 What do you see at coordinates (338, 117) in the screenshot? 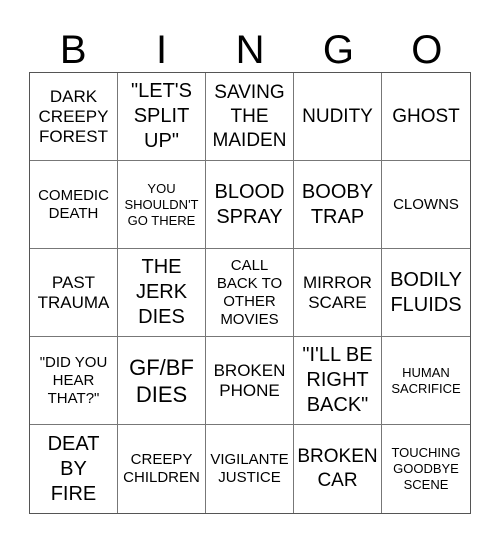
I see `bingo-cell: NUDITY` at bounding box center [338, 117].